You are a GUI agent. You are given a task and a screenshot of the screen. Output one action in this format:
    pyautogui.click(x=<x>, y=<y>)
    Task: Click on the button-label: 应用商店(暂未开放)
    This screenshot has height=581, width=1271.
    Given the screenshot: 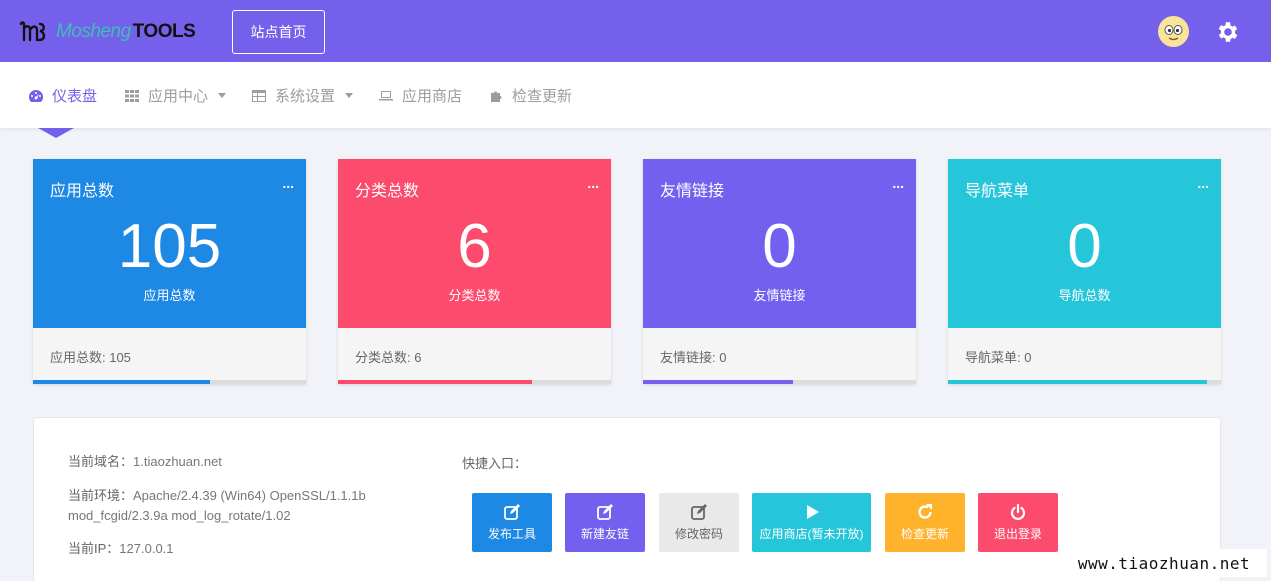 What is the action you would take?
    pyautogui.click(x=811, y=534)
    